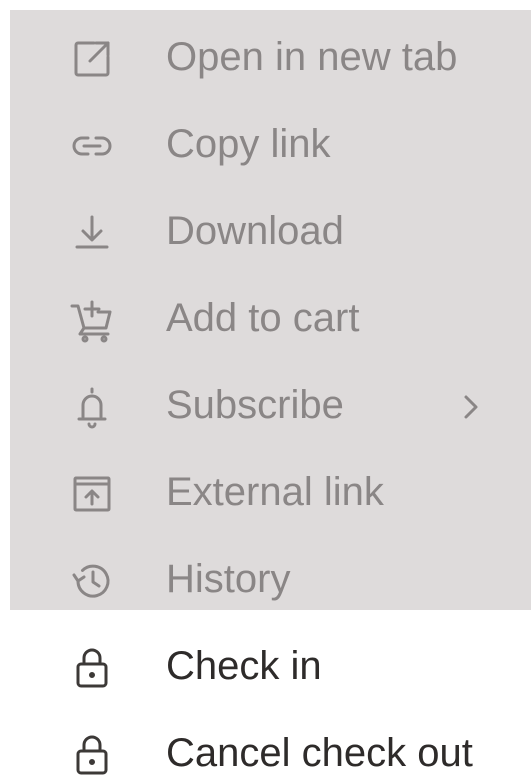 The image size is (531, 778). I want to click on menu-item-external-link: External link, so click(265, 493).